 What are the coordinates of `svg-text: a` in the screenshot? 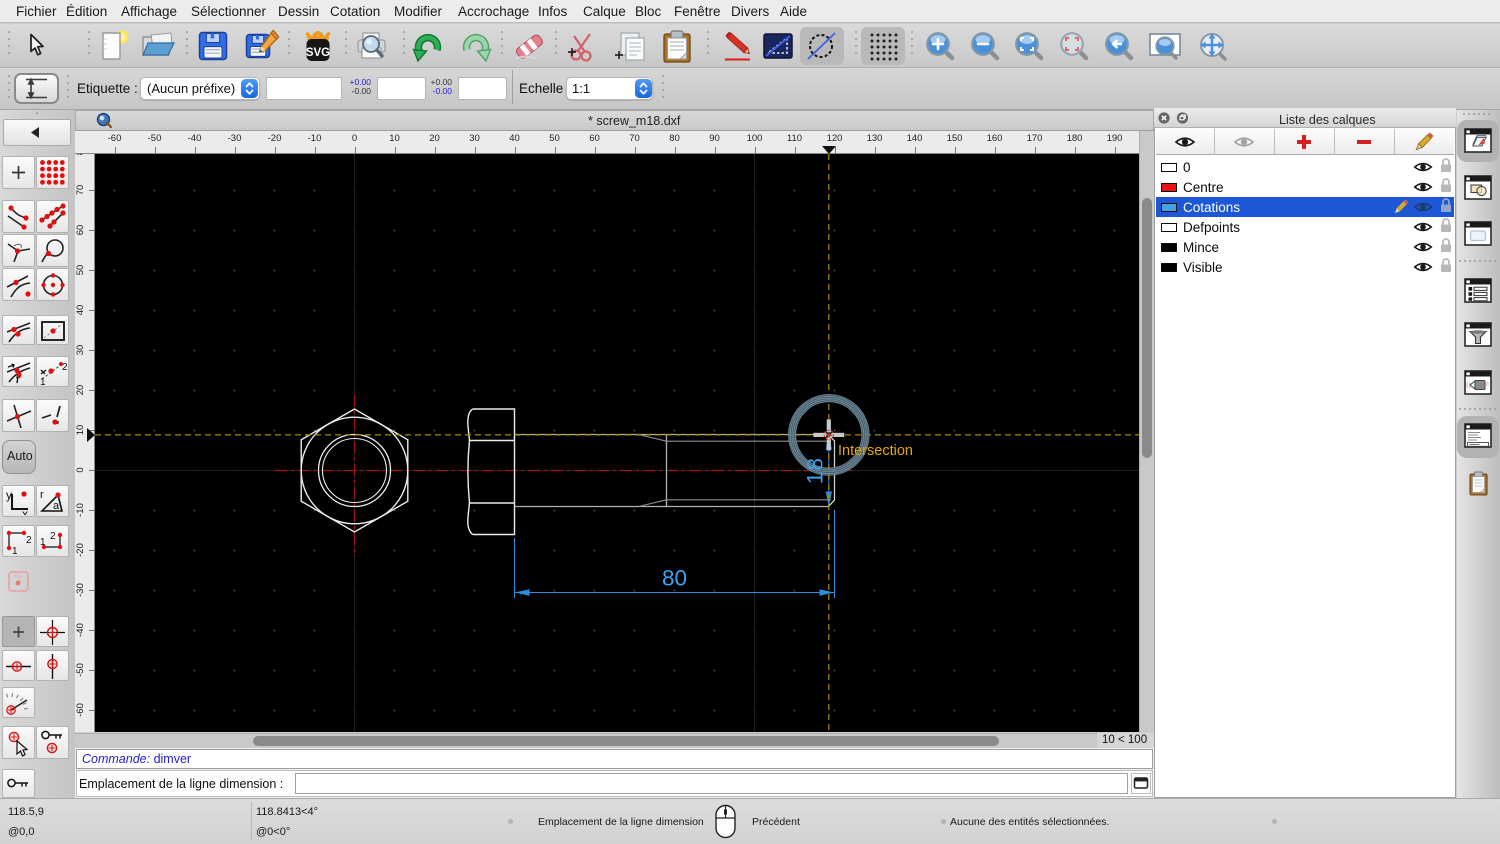 It's located at (56, 506).